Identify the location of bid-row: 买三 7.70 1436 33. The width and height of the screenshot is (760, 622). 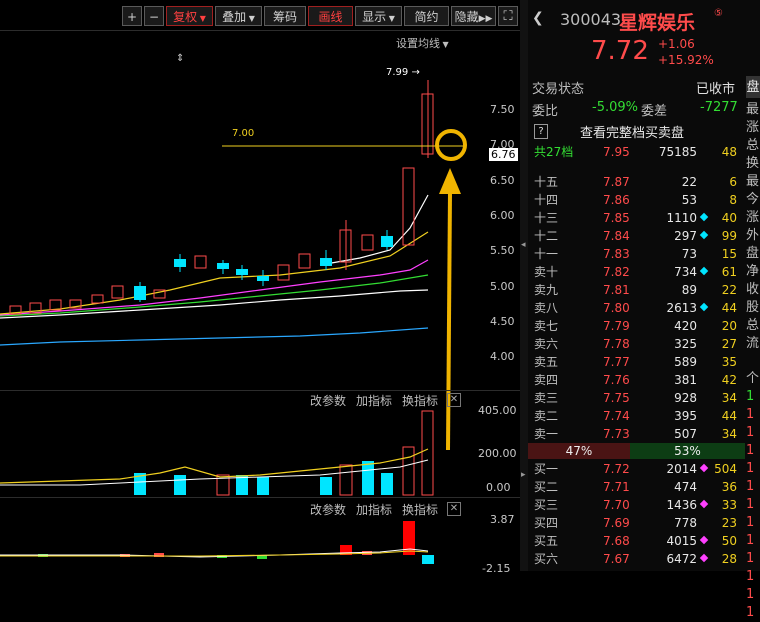
(636, 505).